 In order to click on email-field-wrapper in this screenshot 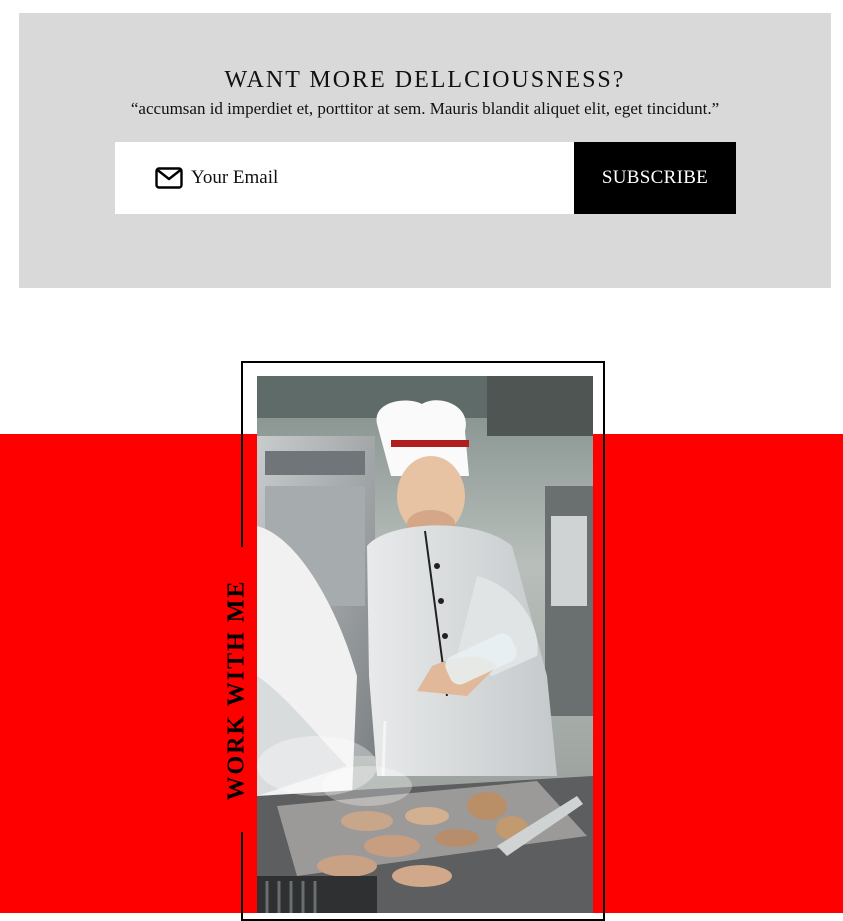, I will do `click(344, 178)`.